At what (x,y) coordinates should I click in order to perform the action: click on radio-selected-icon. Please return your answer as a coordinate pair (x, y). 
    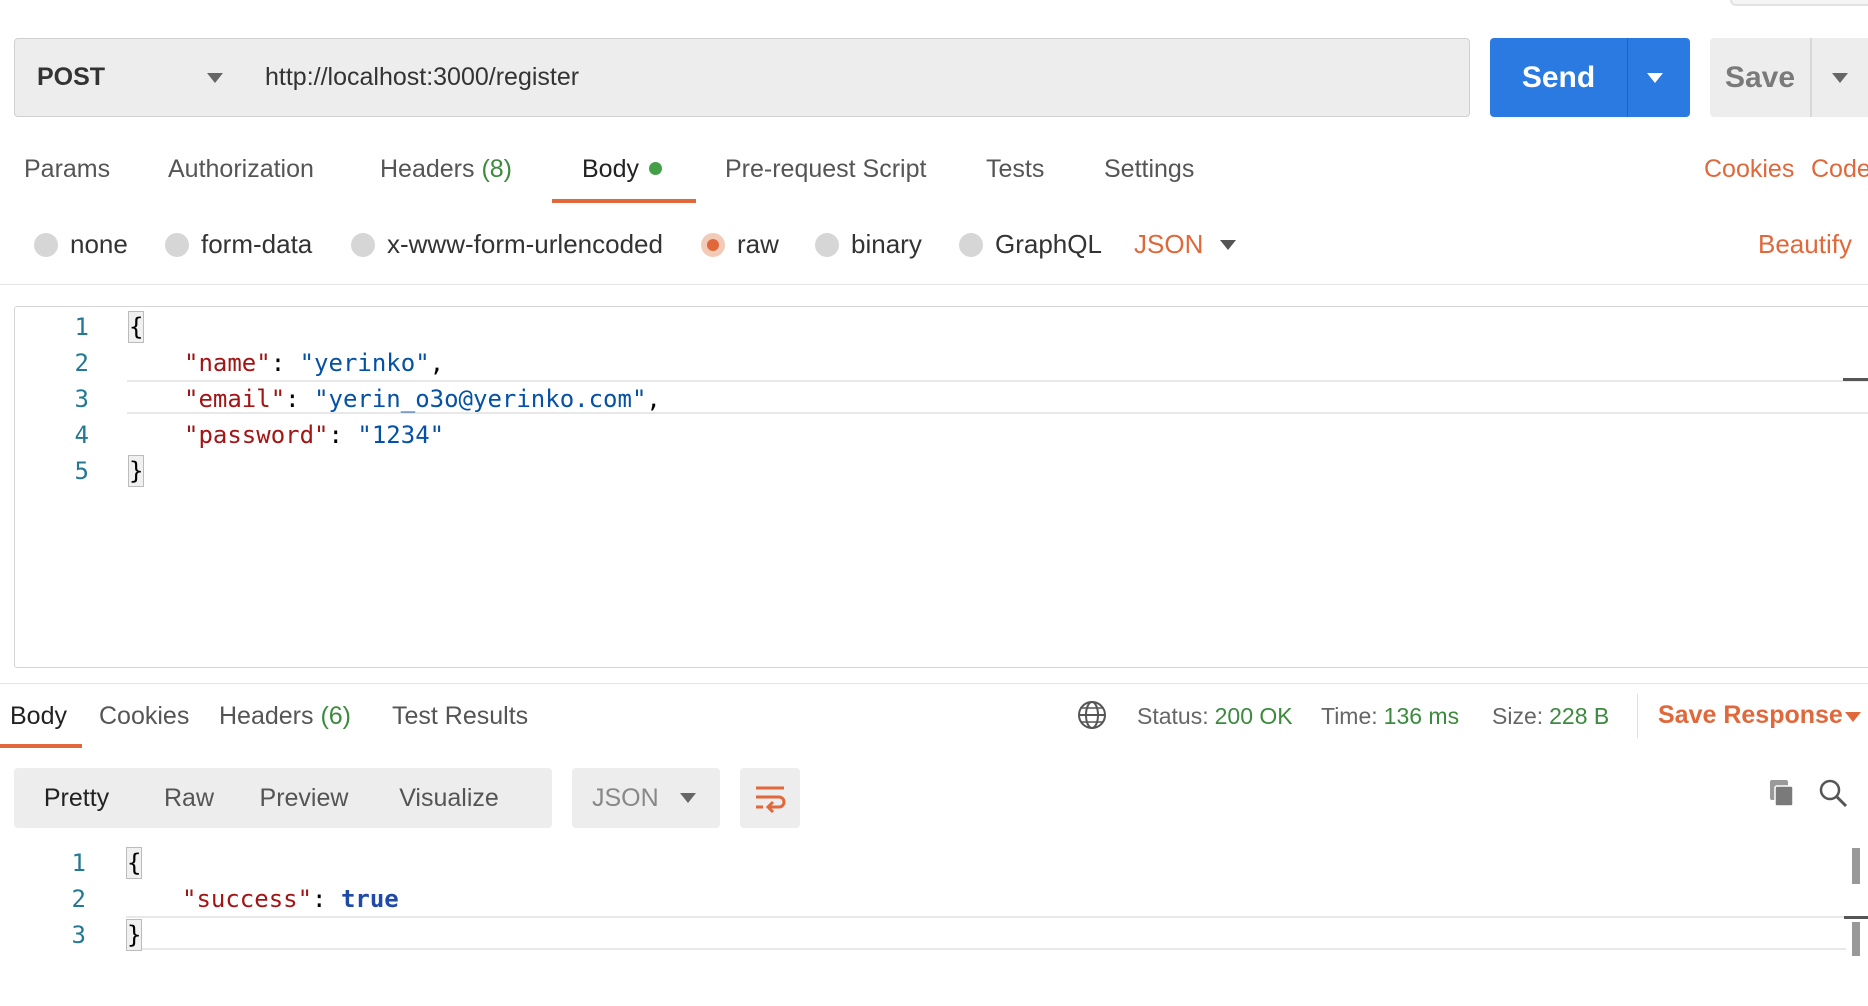
    Looking at the image, I should click on (713, 244).